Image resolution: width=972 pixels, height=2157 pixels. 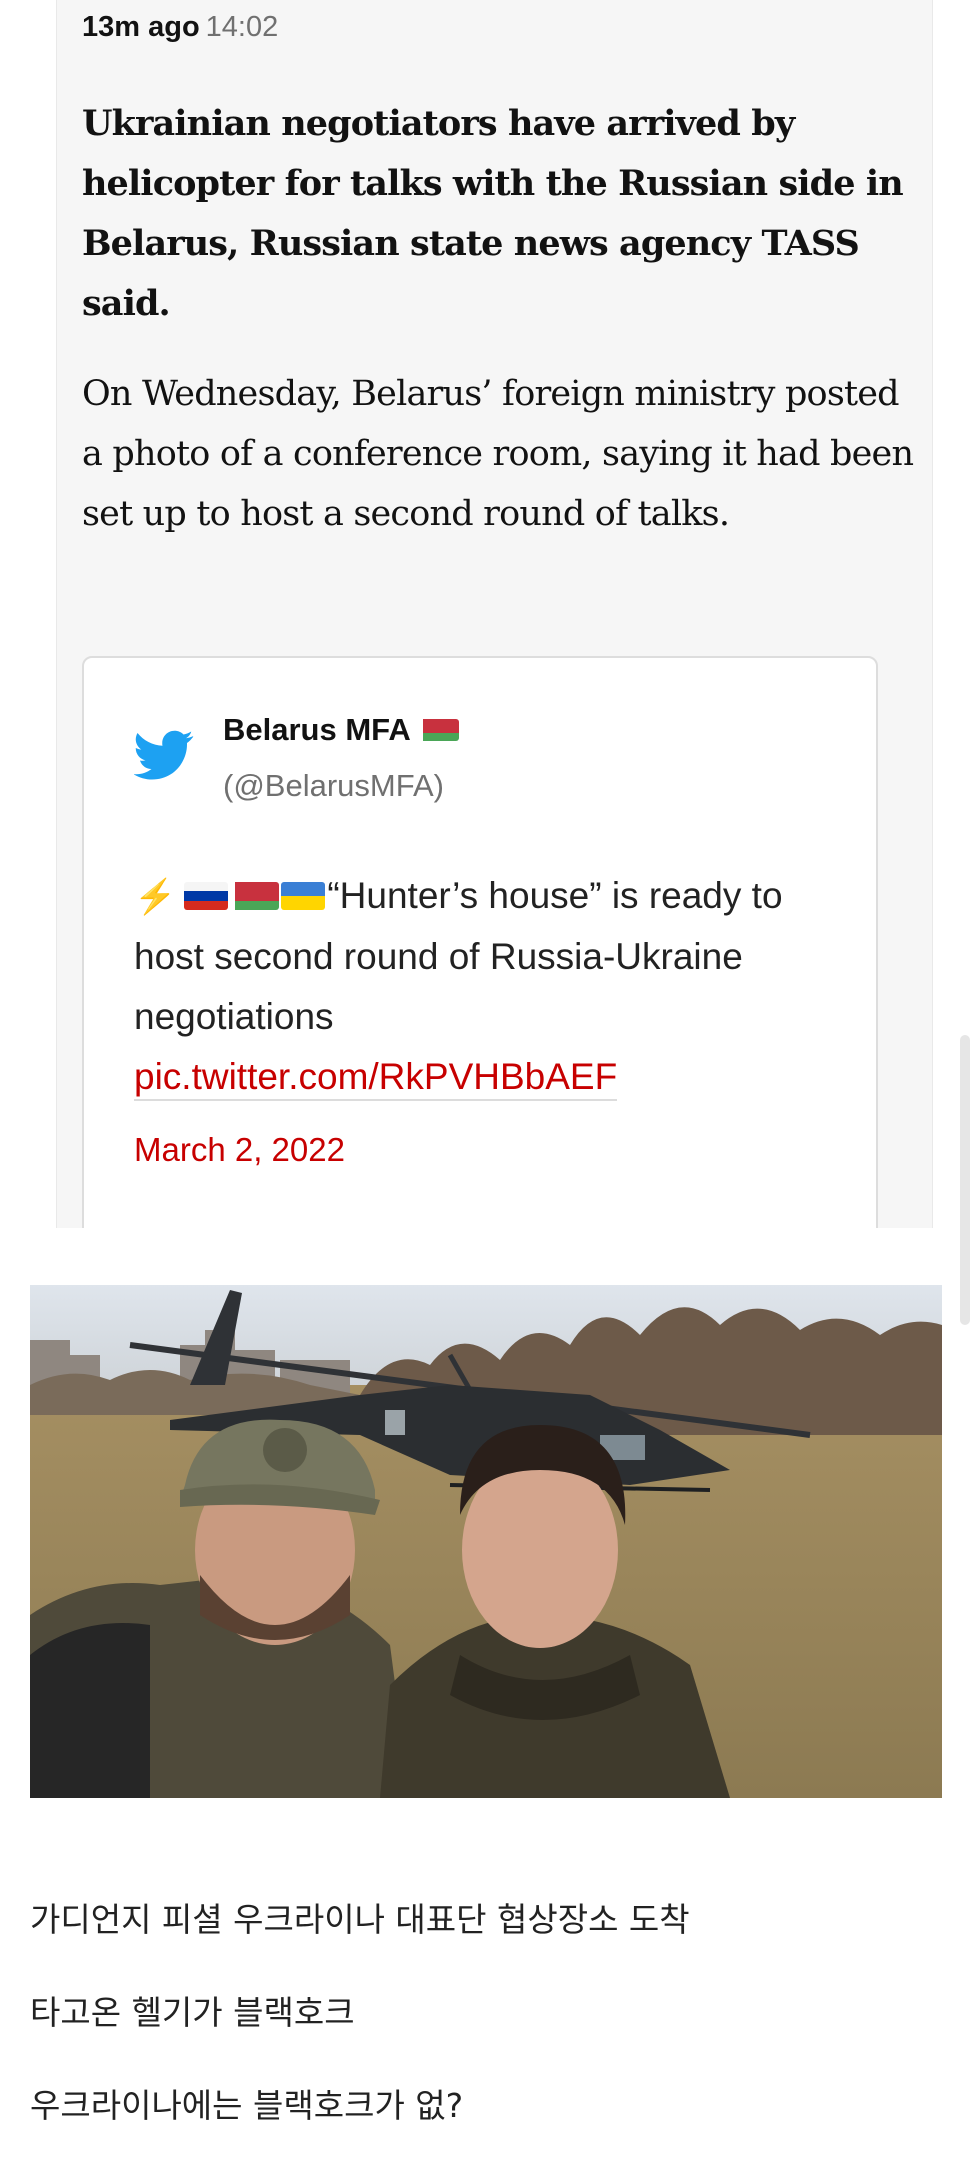 I want to click on tweet-author-name: Belarus MFA, so click(x=316, y=729).